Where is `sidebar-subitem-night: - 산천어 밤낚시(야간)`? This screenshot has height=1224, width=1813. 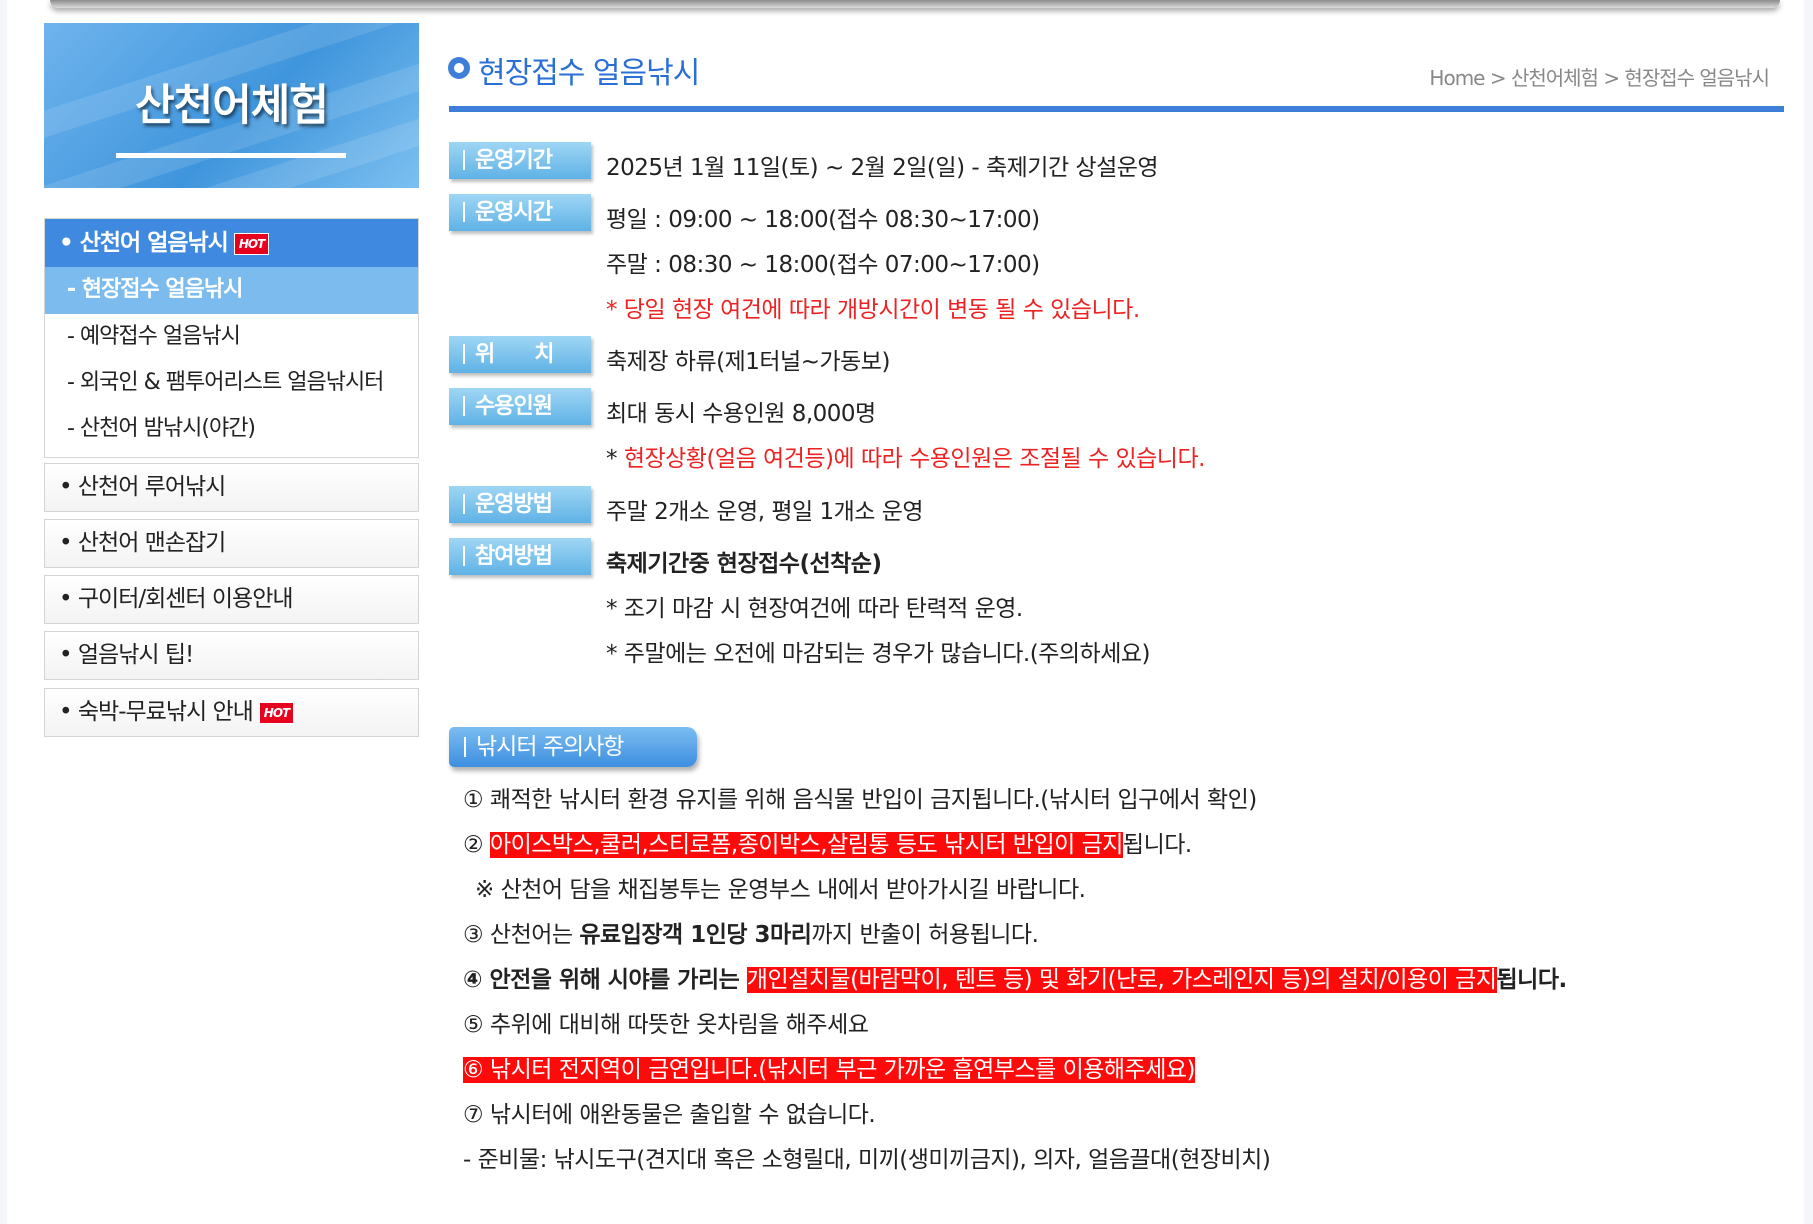 sidebar-subitem-night: - 산천어 밤낚시(야간) is located at coordinates (231, 429).